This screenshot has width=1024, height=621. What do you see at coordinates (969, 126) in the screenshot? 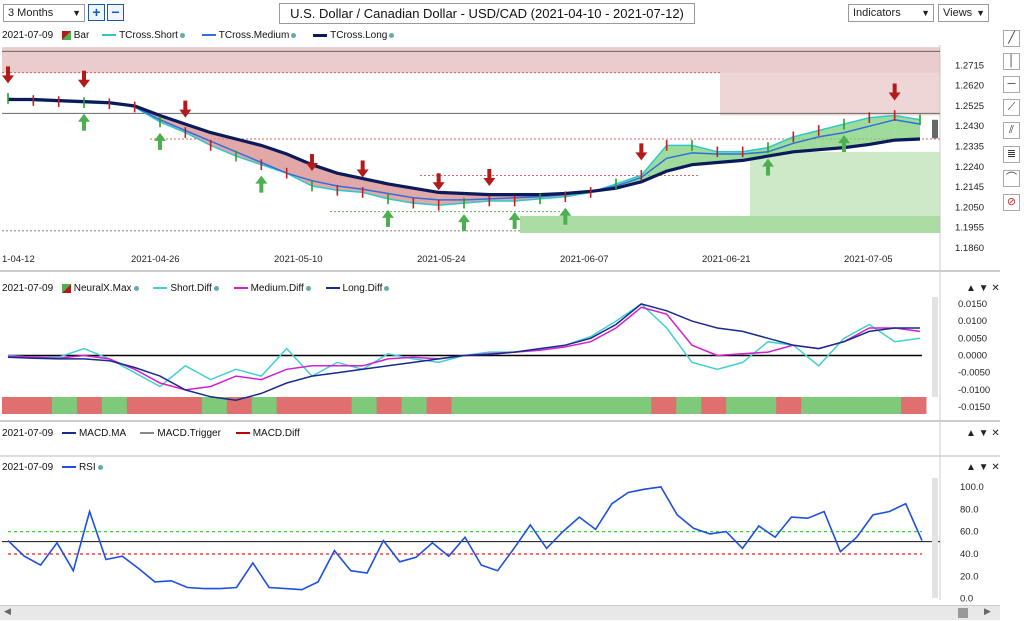
I see `price-tick-label: 1.2430` at bounding box center [969, 126].